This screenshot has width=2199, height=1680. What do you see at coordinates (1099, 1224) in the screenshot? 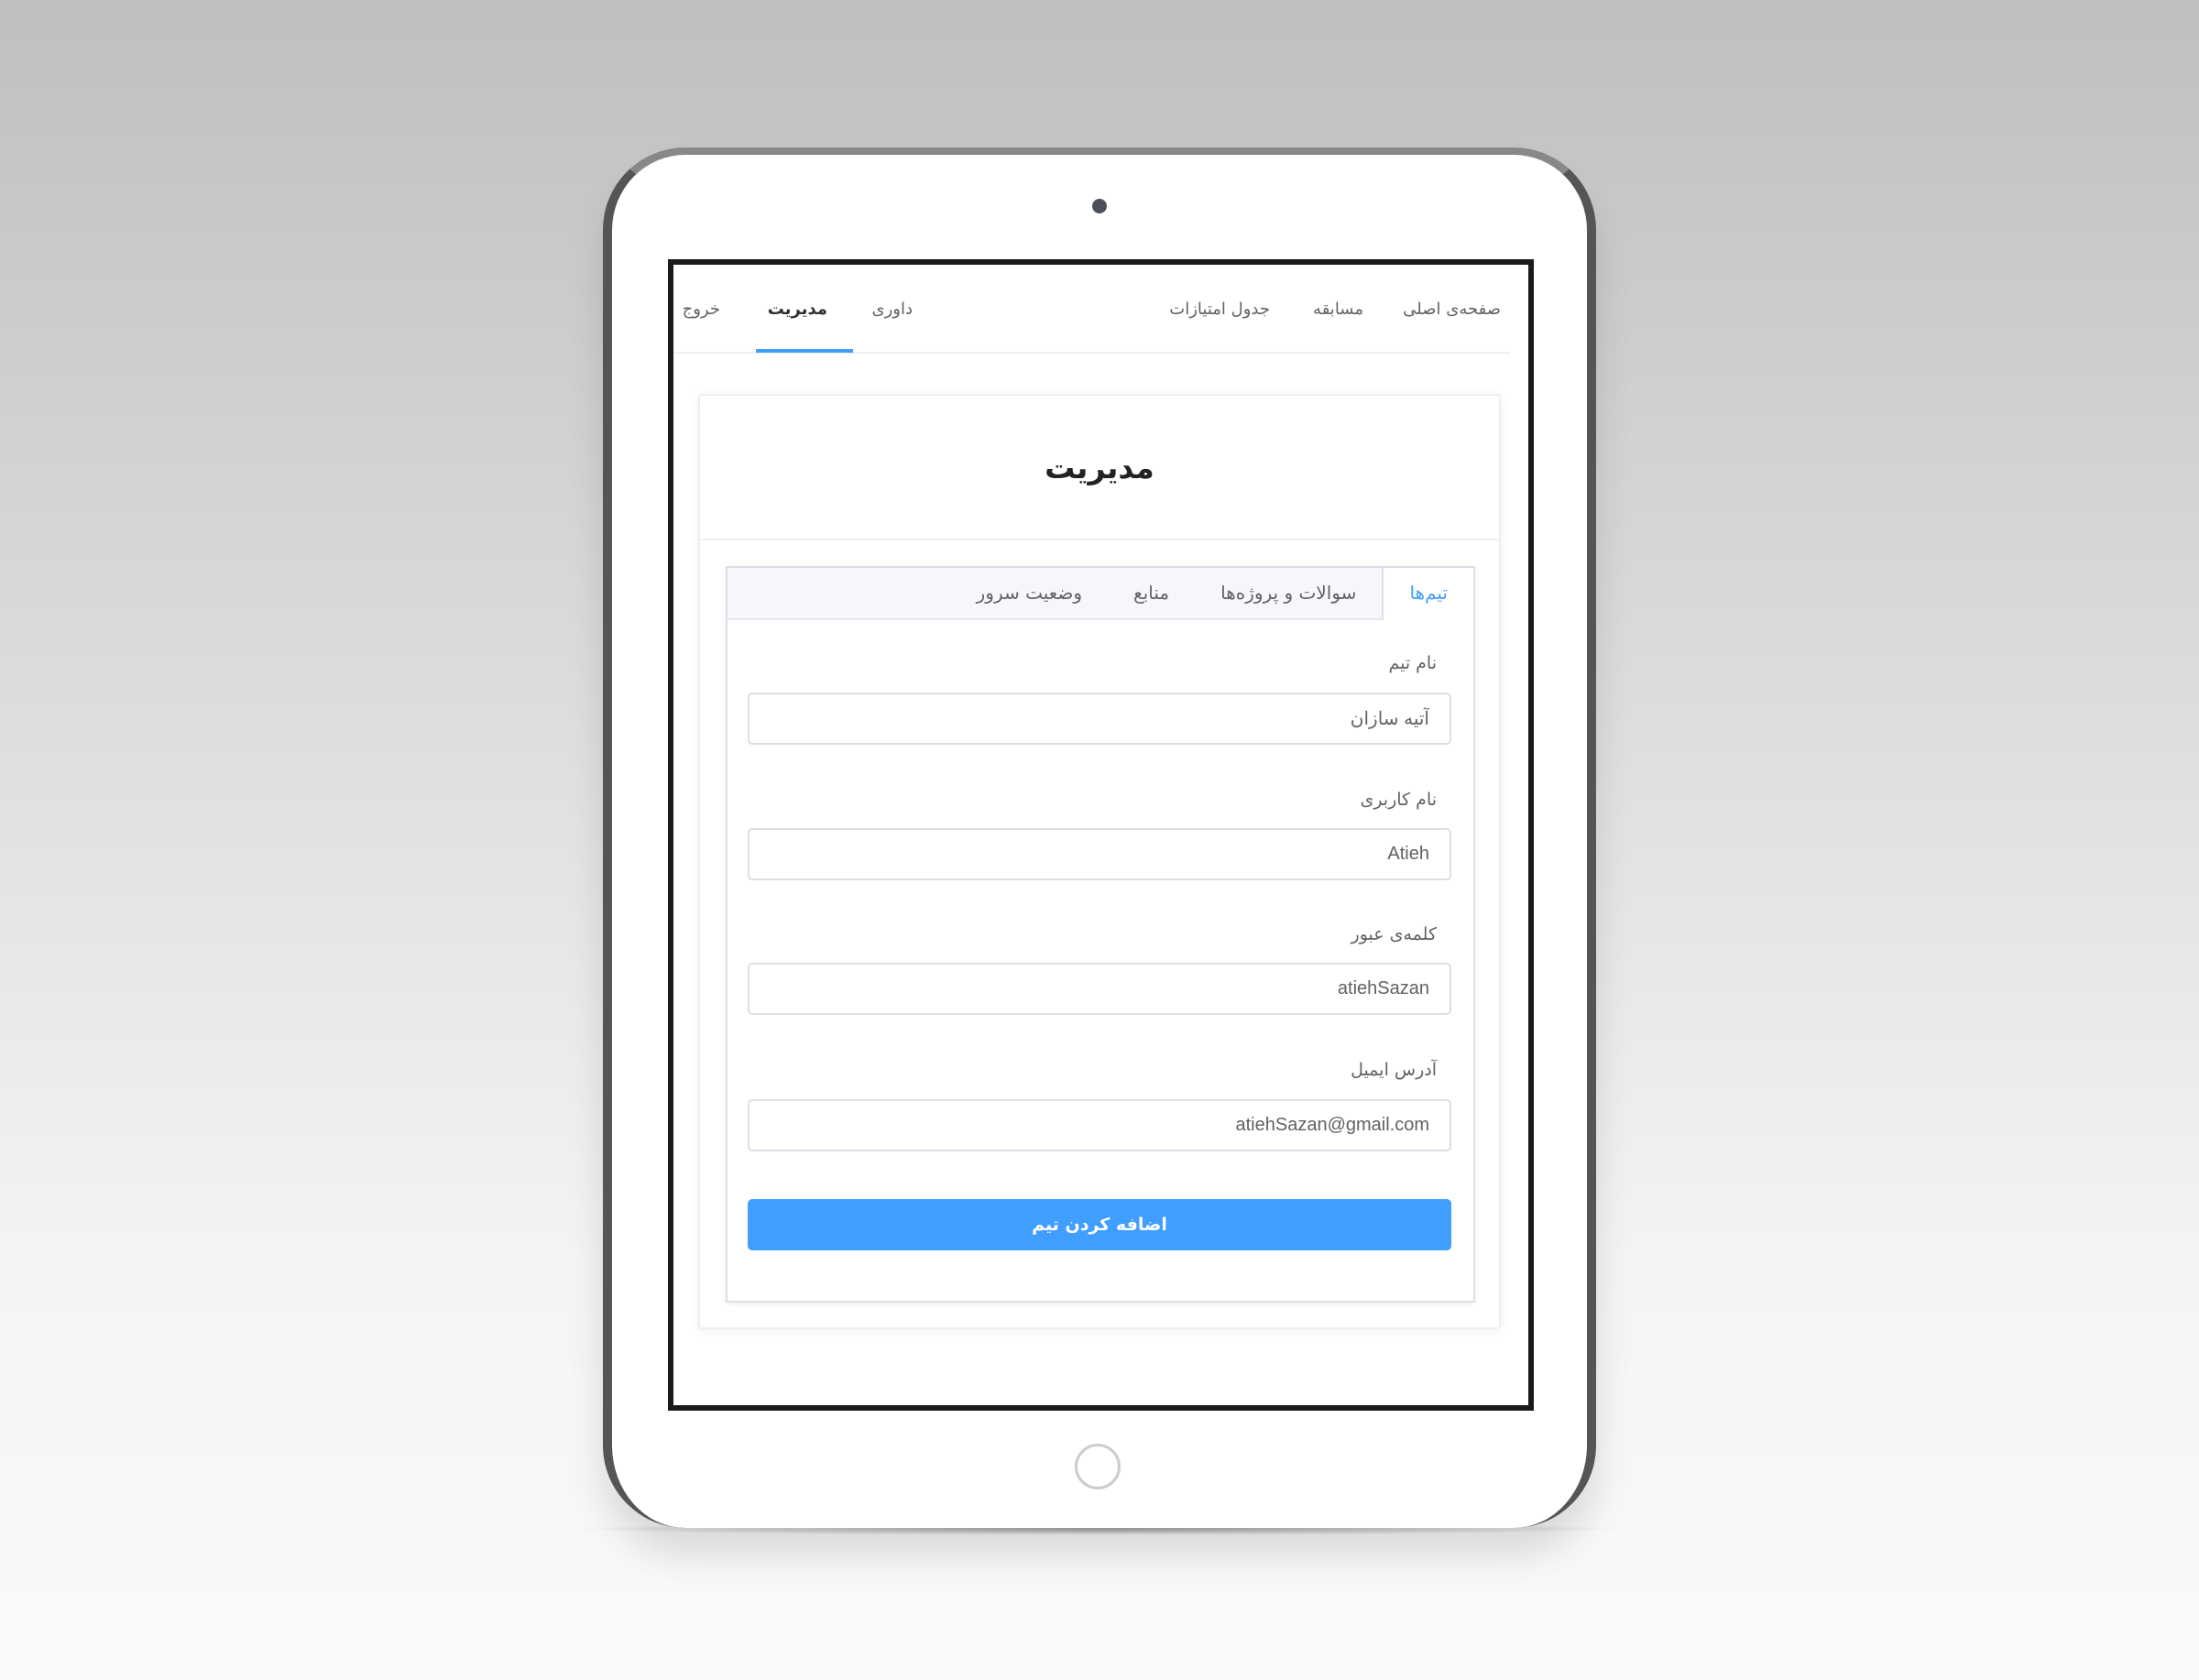
I see `add-team-button: اضافه کردن تیم` at bounding box center [1099, 1224].